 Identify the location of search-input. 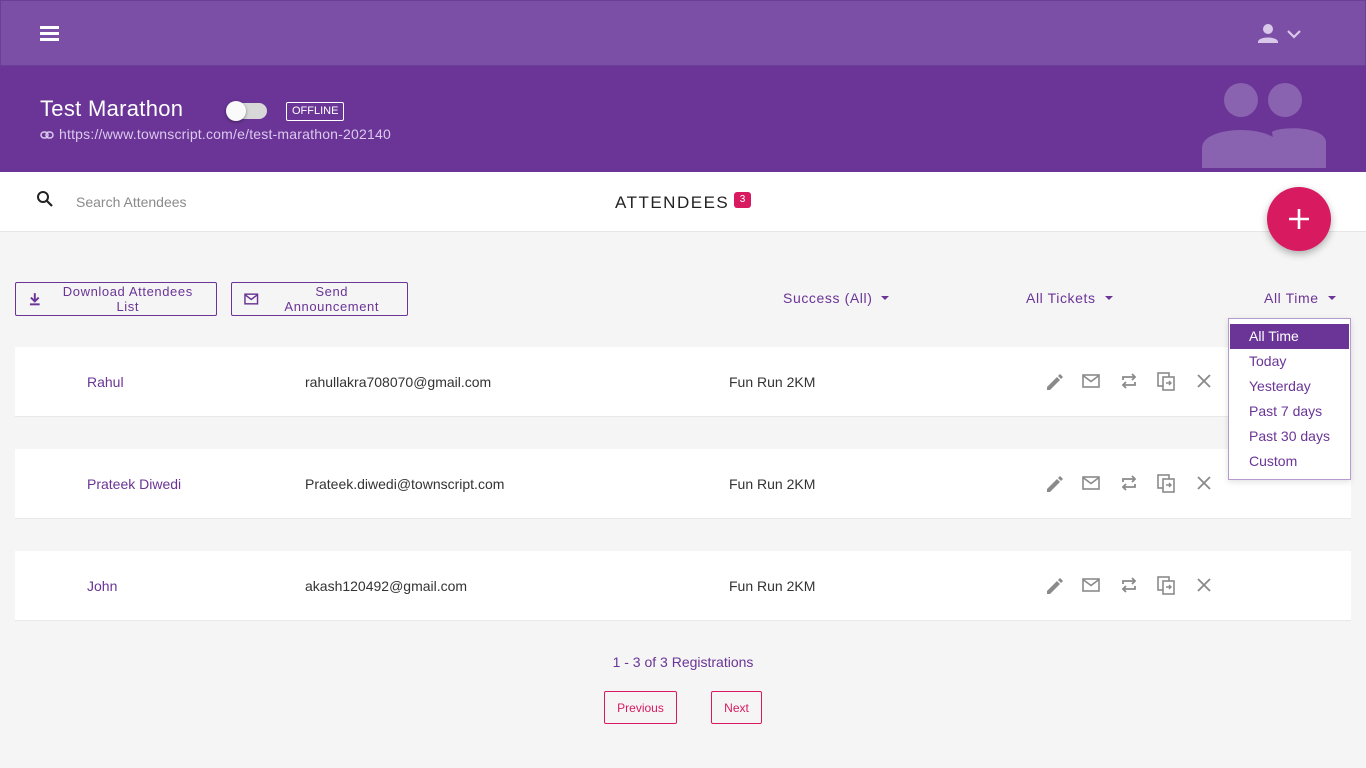
(226, 202).